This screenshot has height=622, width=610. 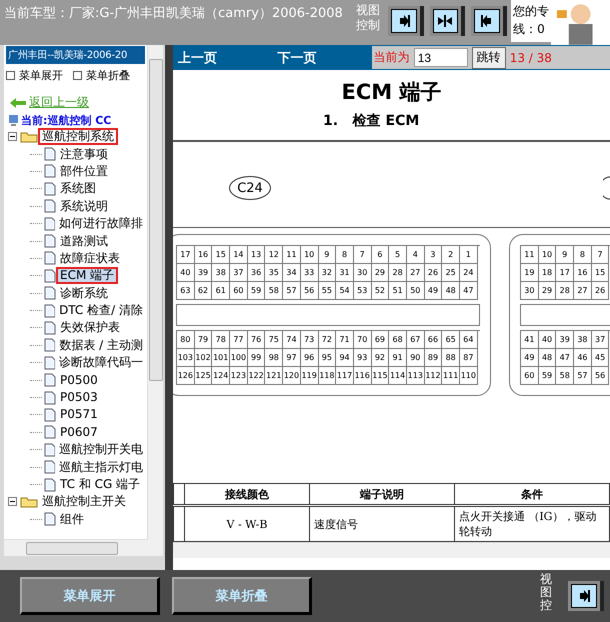 What do you see at coordinates (433, 255) in the screenshot?
I see `pin-number: 3` at bounding box center [433, 255].